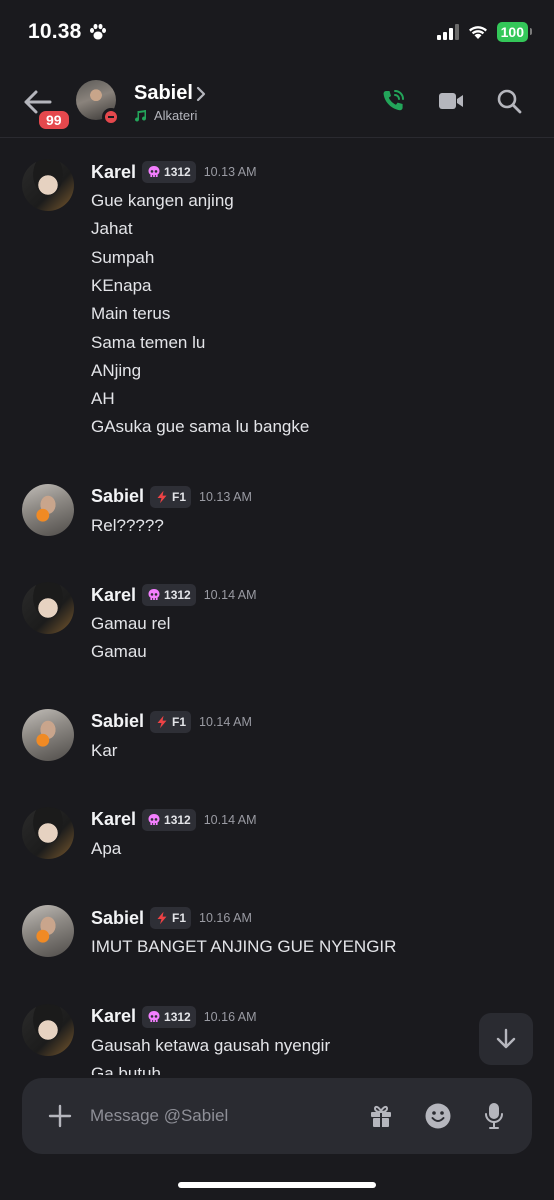  What do you see at coordinates (112, 229) in the screenshot?
I see `message-text: Jahat` at bounding box center [112, 229].